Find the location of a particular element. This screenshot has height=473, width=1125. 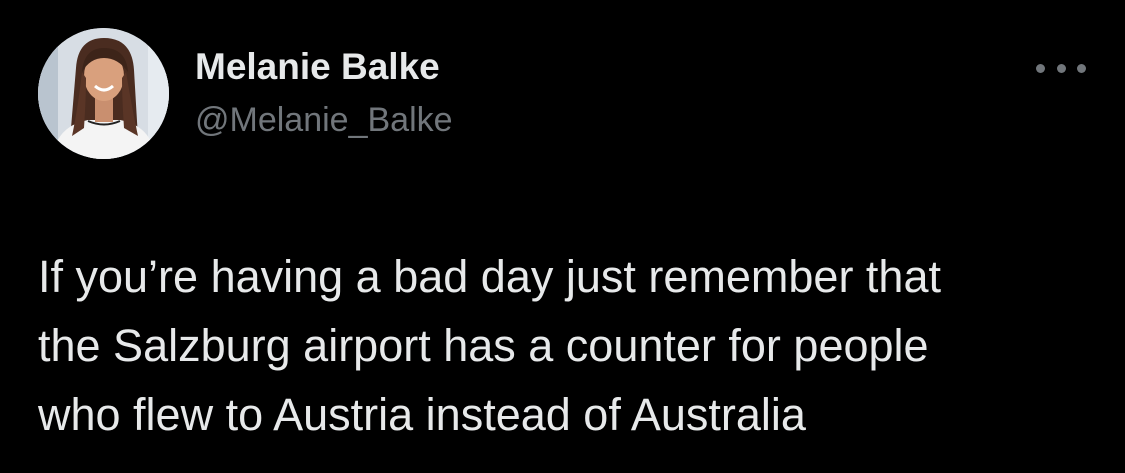

author-display-name: Melanie Balke is located at coordinates (317, 67).